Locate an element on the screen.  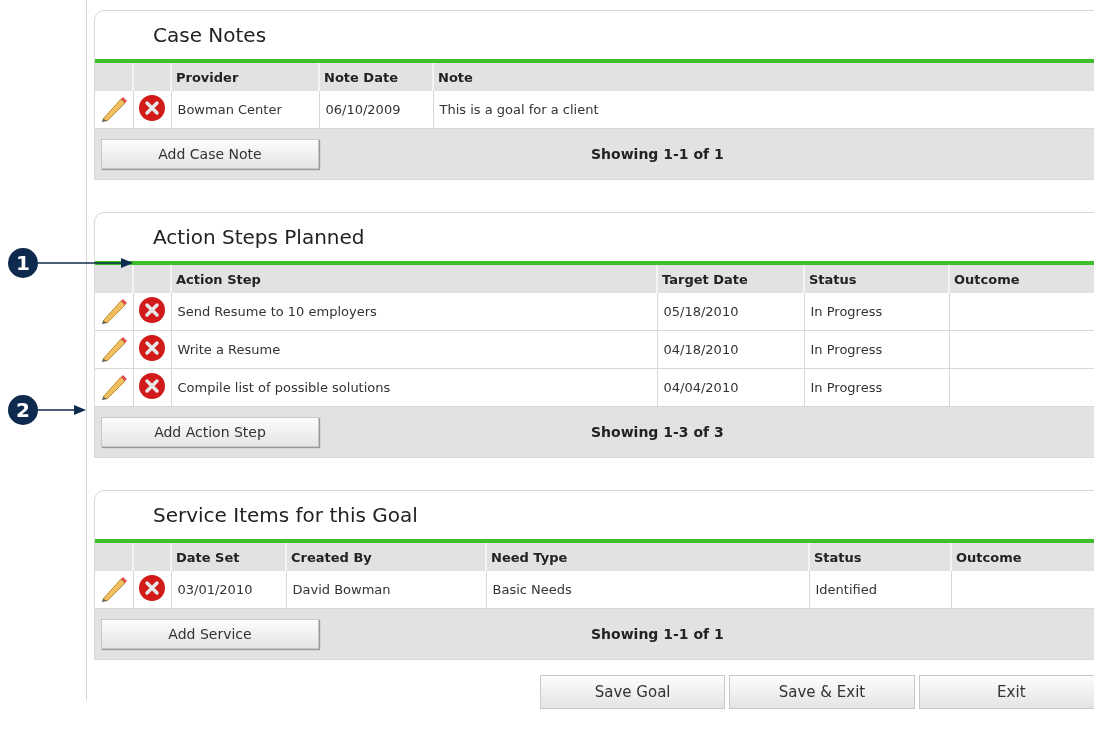
table-cell: Identified is located at coordinates (880, 590).